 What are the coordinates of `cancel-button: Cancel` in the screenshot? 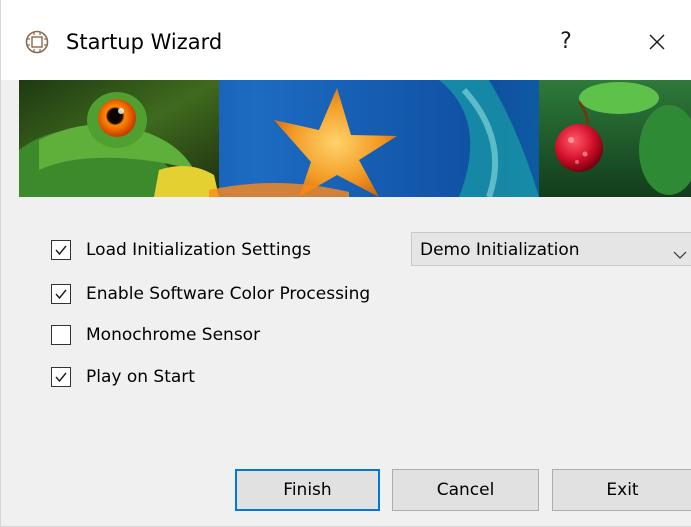 It's located at (465, 490).